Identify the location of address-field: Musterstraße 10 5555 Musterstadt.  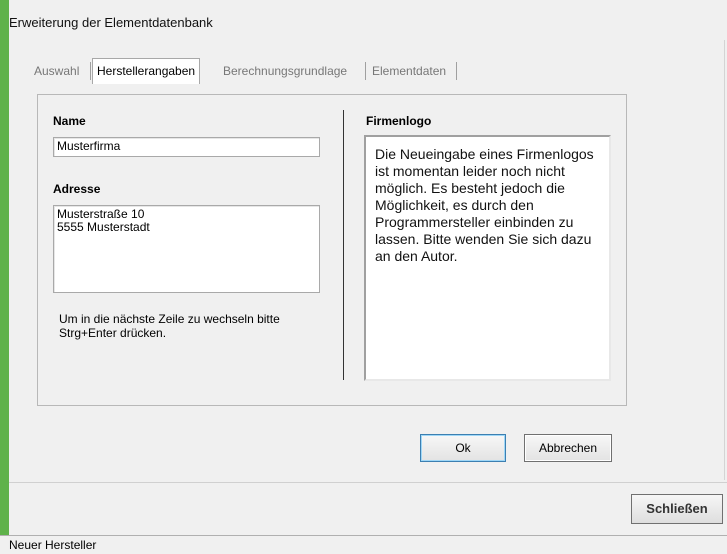
(186, 249).